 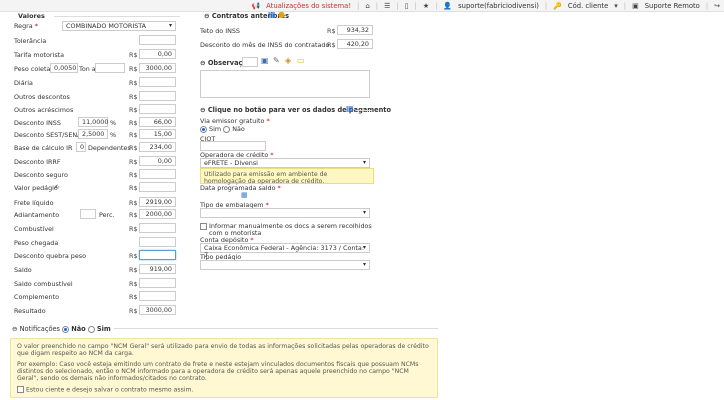 I want to click on peso-coleta-input: 0,0050, so click(x=64, y=68).